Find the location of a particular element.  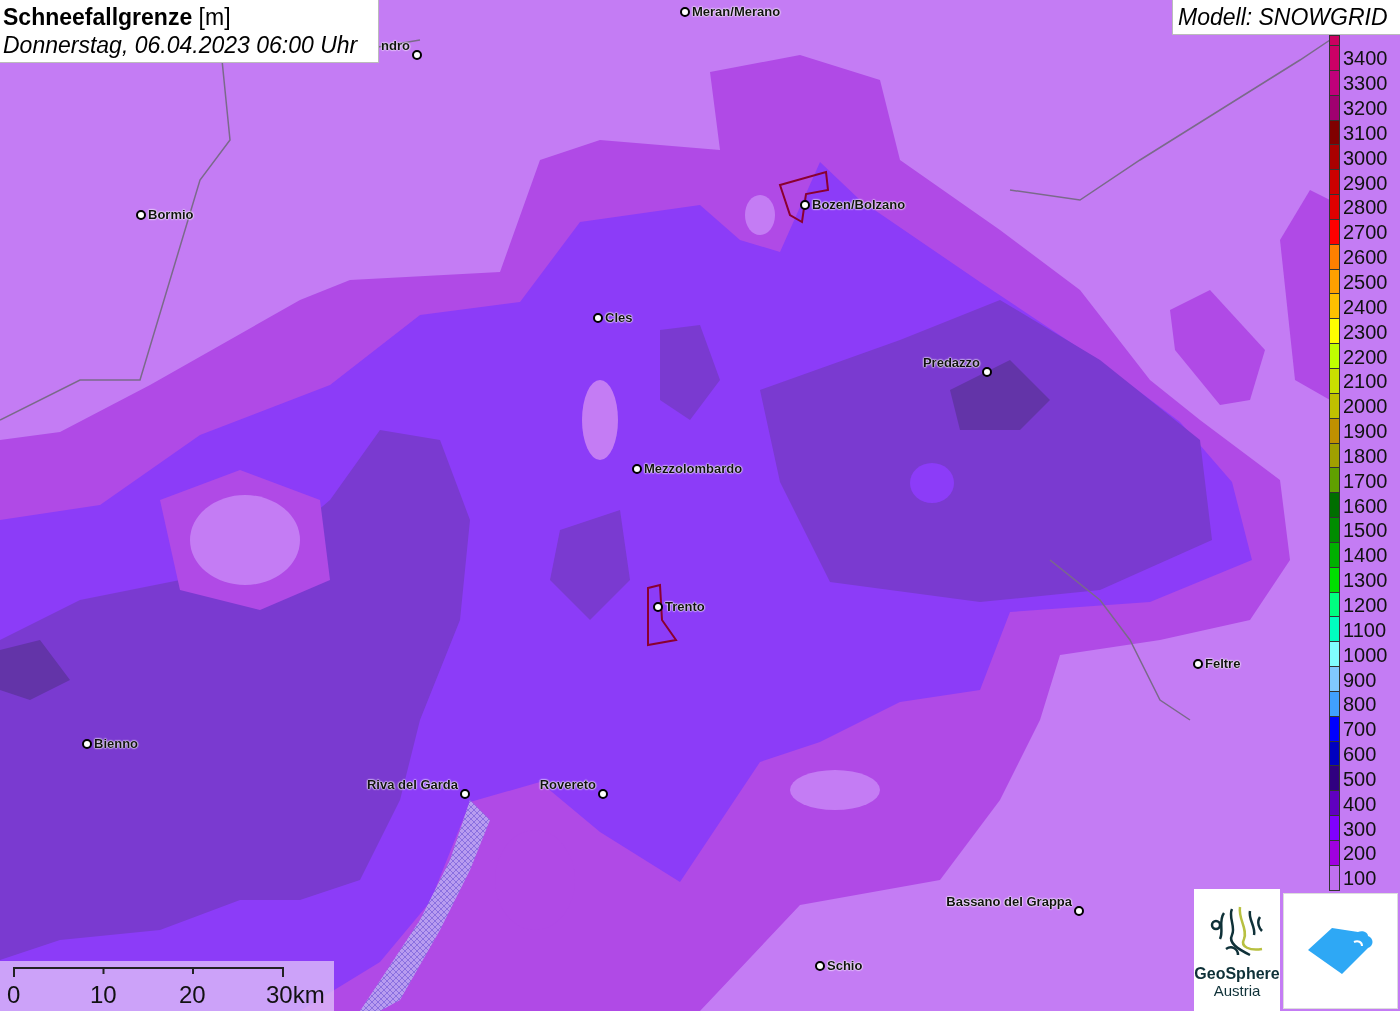

city-label: Rovereto is located at coordinates (567, 785).